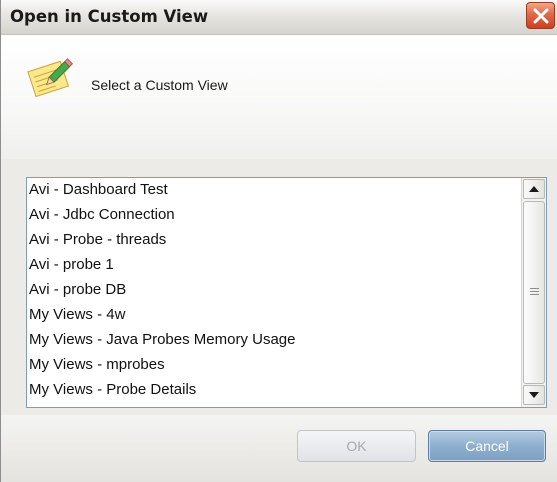  I want to click on list-item: My Views - mprobes, so click(97, 365).